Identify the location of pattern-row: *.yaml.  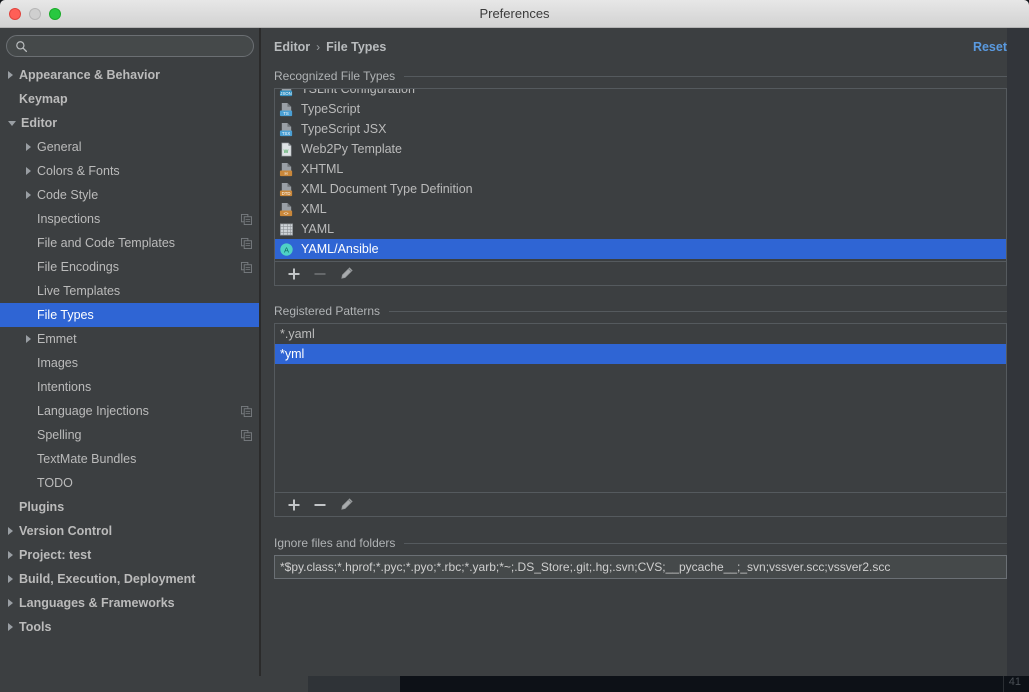
(640, 334).